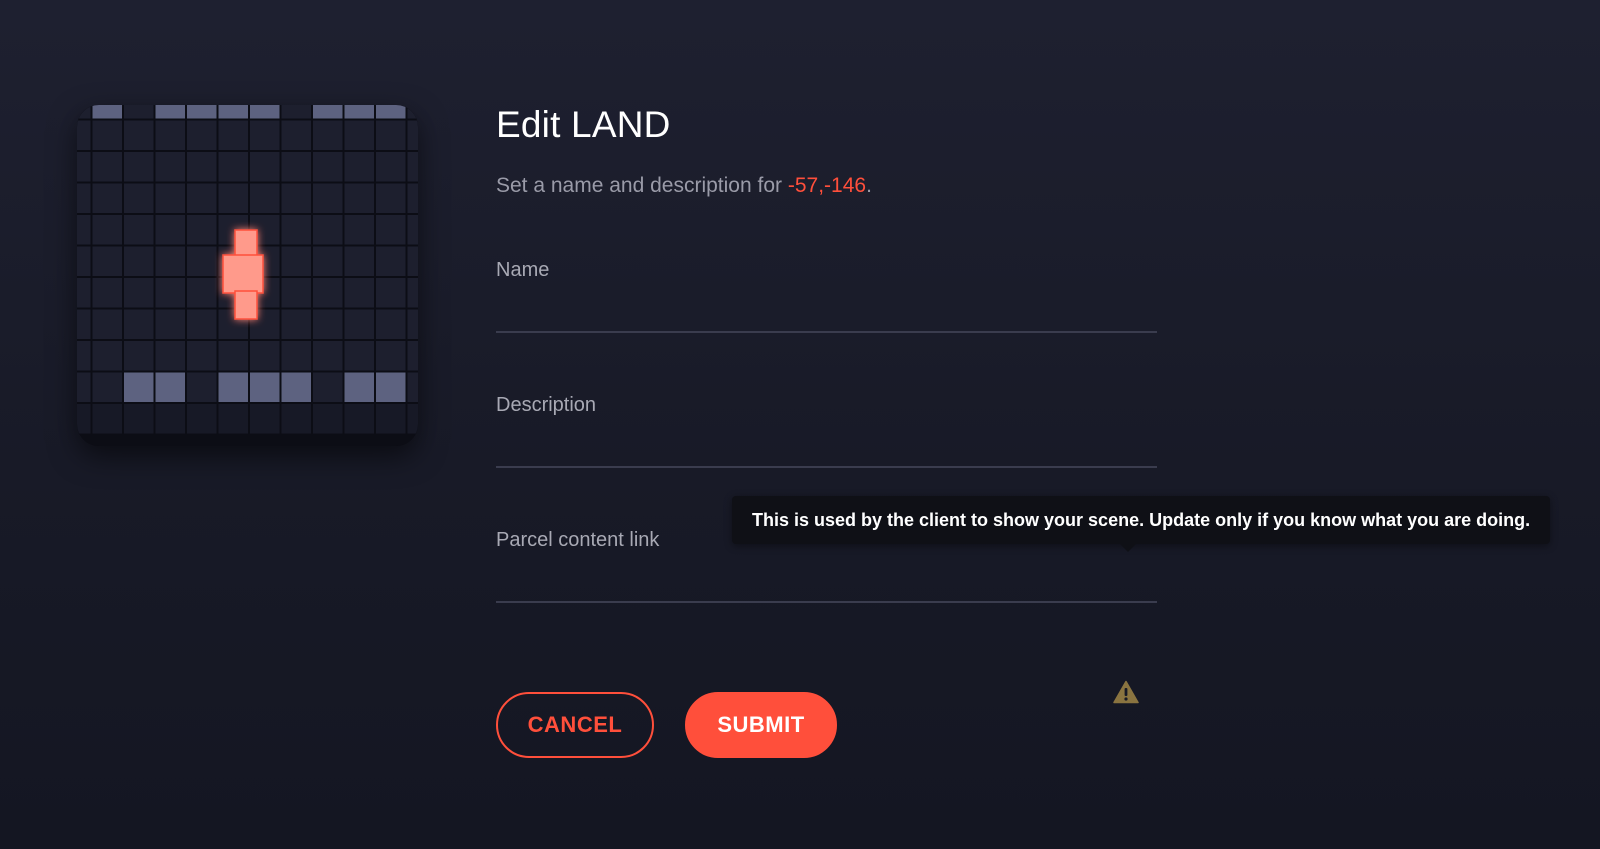 This screenshot has width=1600, height=849. What do you see at coordinates (575, 725) in the screenshot?
I see `cancel-button: CANCEL` at bounding box center [575, 725].